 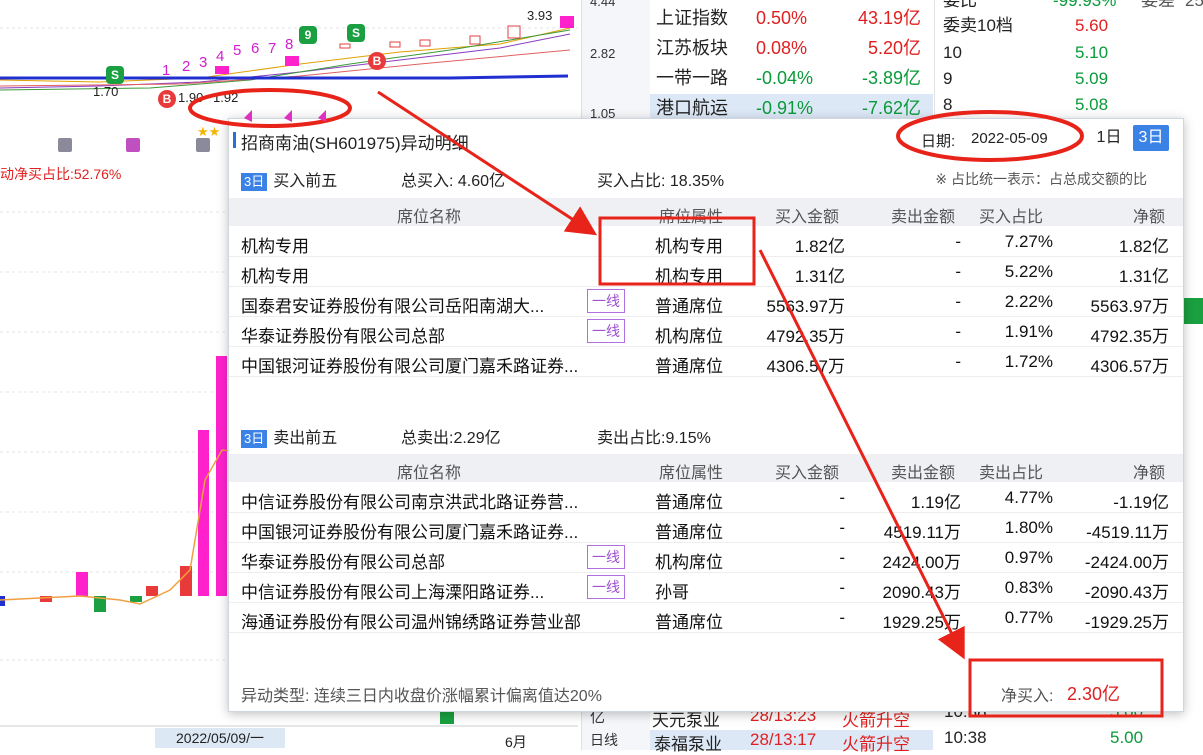 I want to click on tick-price: 5.00, so click(x=1127, y=737).